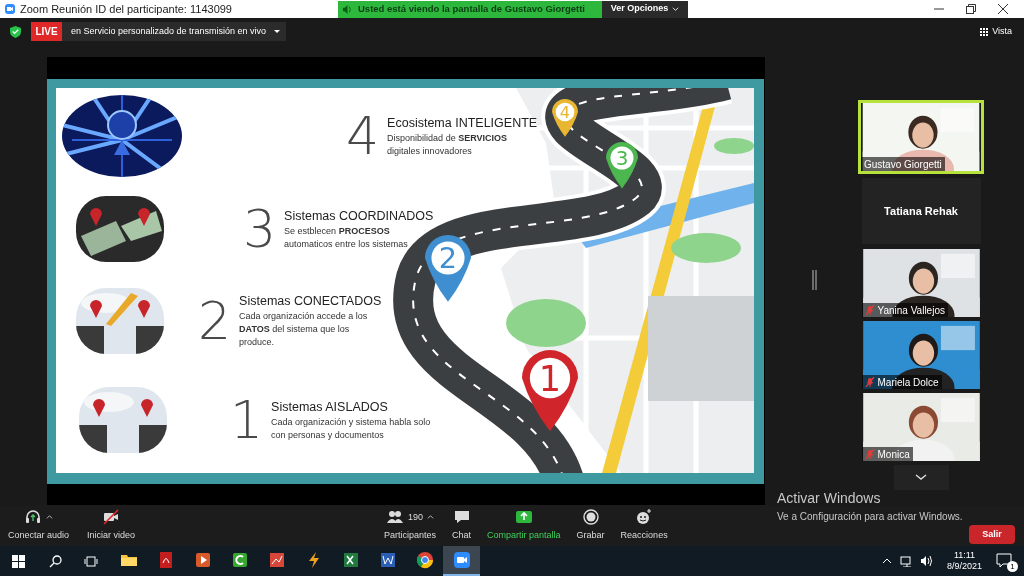 The height and width of the screenshot is (576, 1024). What do you see at coordinates (1004, 560) in the screenshot?
I see `notification-icon` at bounding box center [1004, 560].